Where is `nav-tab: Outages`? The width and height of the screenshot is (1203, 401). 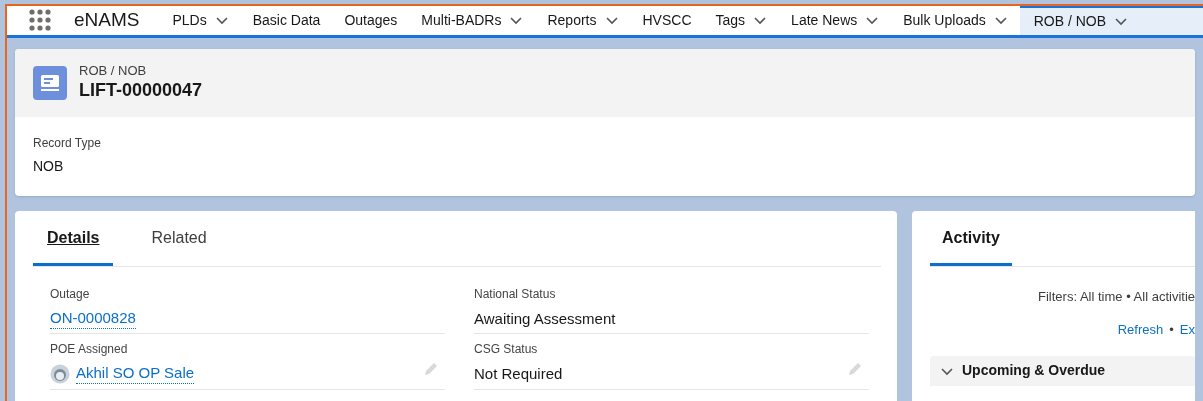
nav-tab: Outages is located at coordinates (371, 20).